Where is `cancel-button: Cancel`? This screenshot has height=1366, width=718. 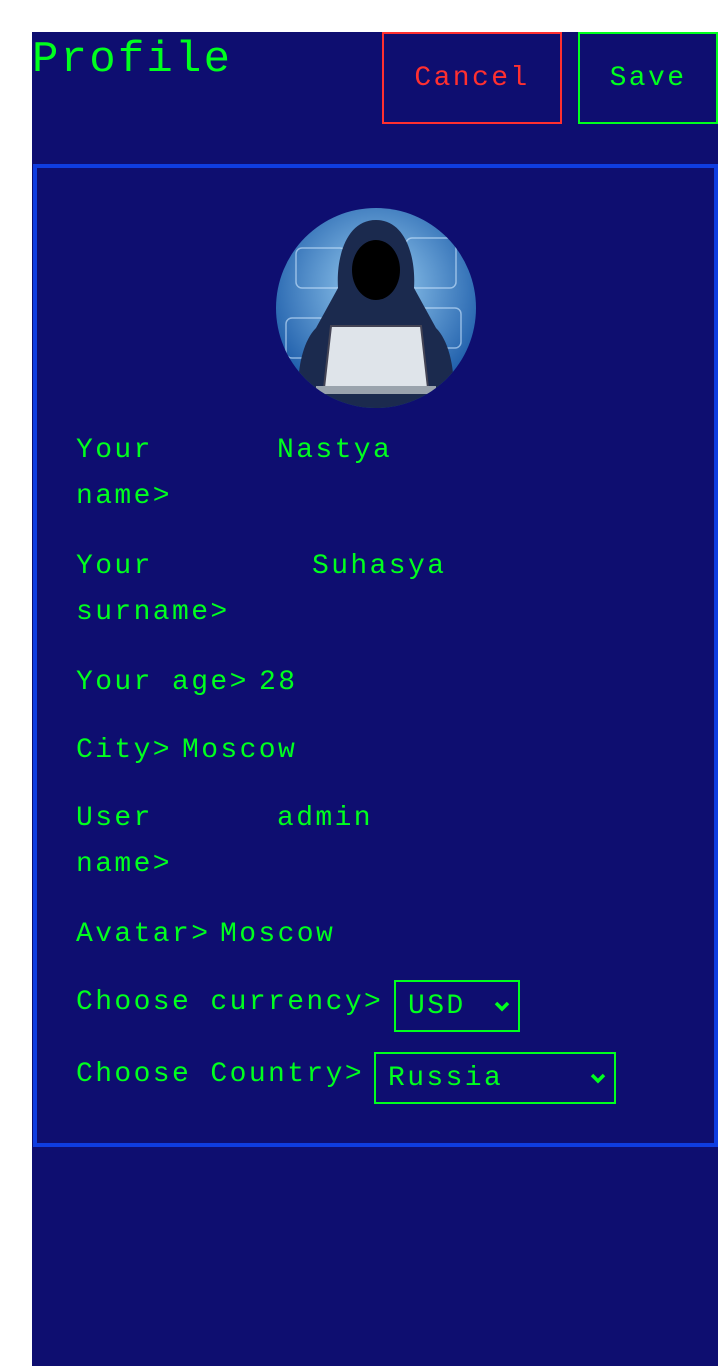
cancel-button: Cancel is located at coordinates (472, 78).